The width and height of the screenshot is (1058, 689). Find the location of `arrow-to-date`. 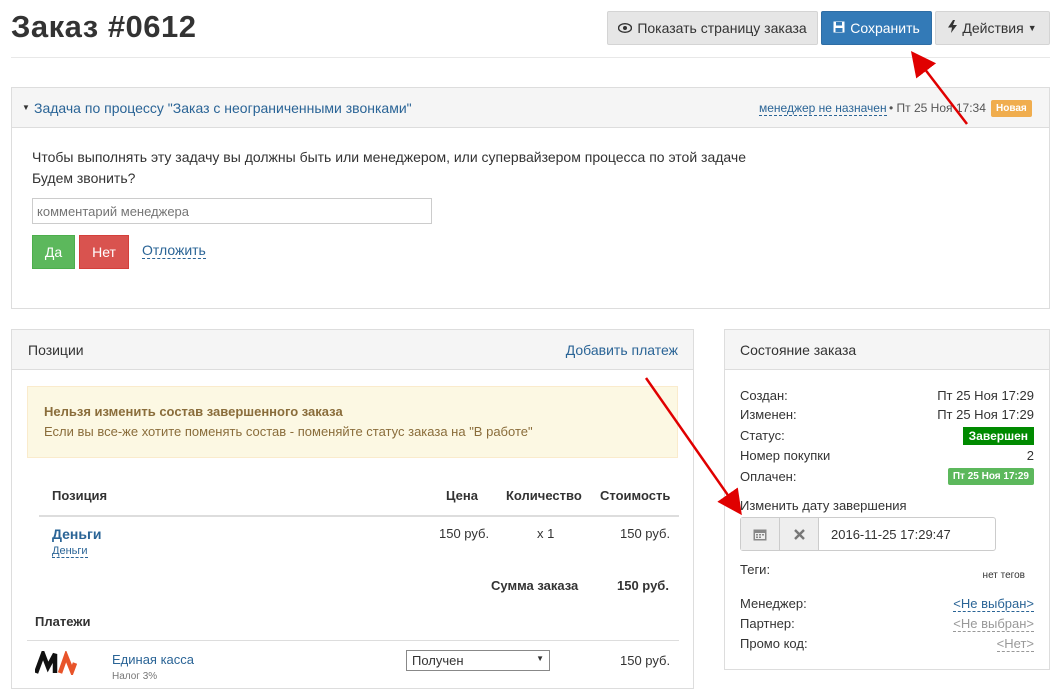

arrow-to-date is located at coordinates (693, 446).